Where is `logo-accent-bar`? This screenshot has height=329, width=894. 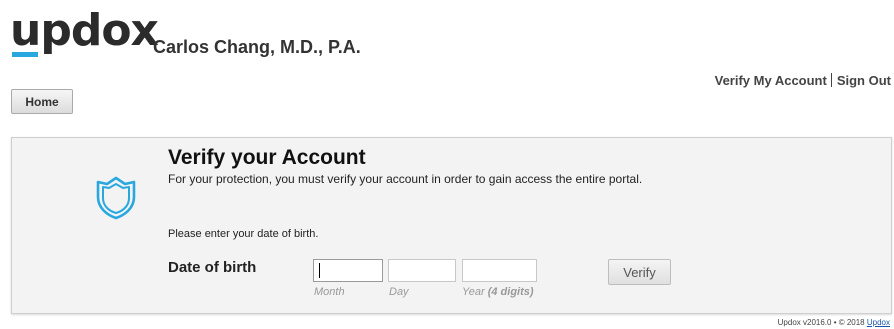
logo-accent-bar is located at coordinates (25, 54).